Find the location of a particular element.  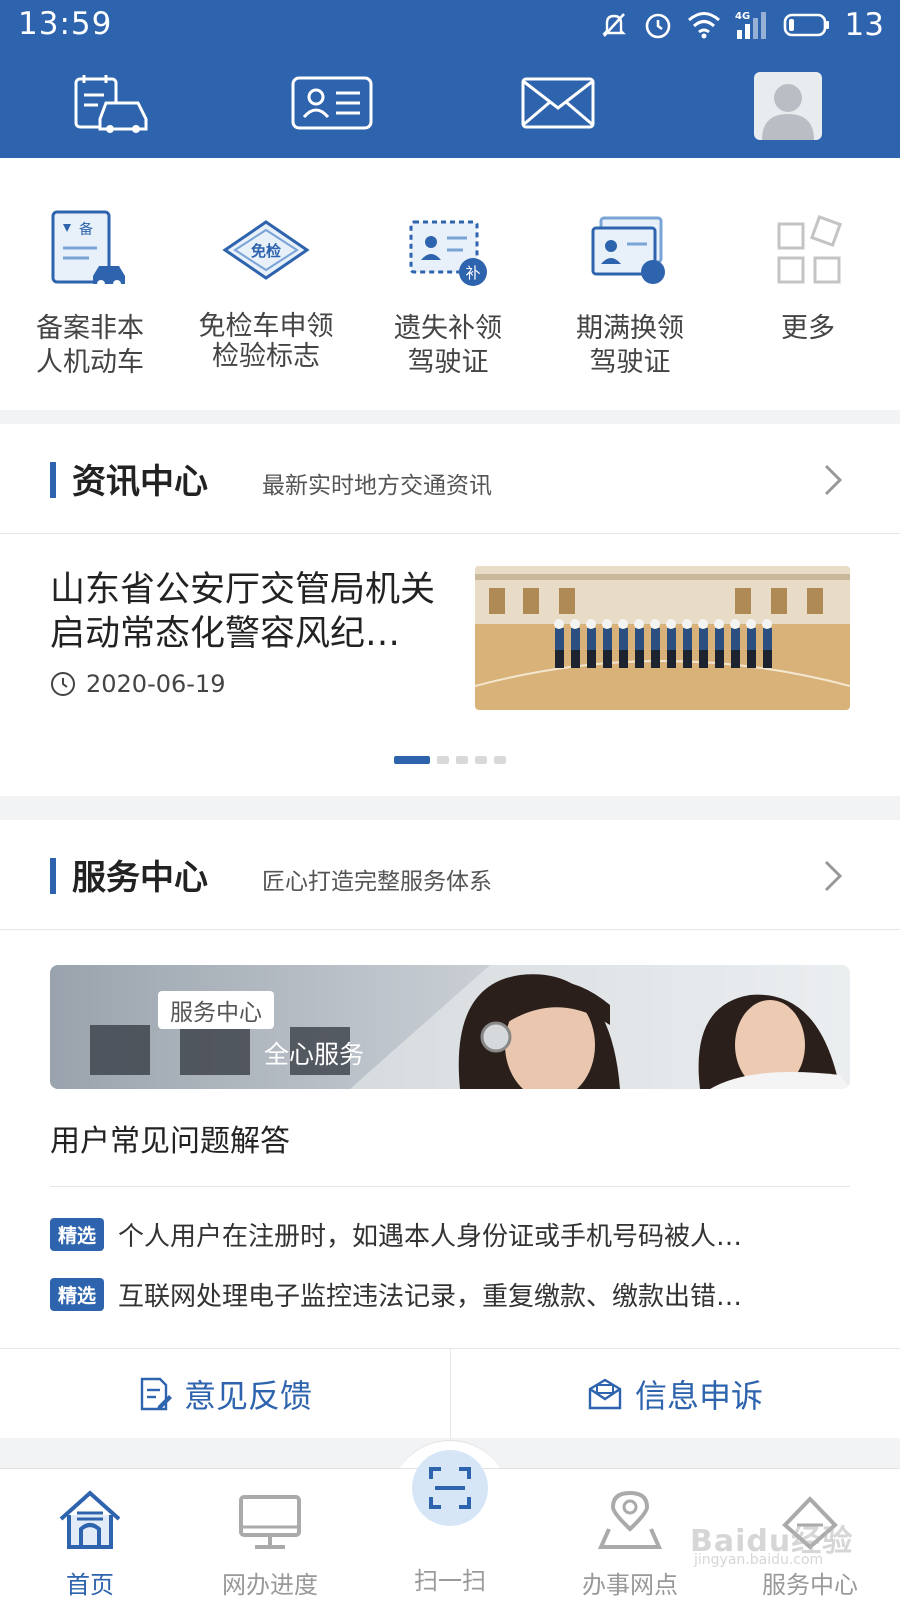

feedback-button: 意见反馈 is located at coordinates (225, 1394).